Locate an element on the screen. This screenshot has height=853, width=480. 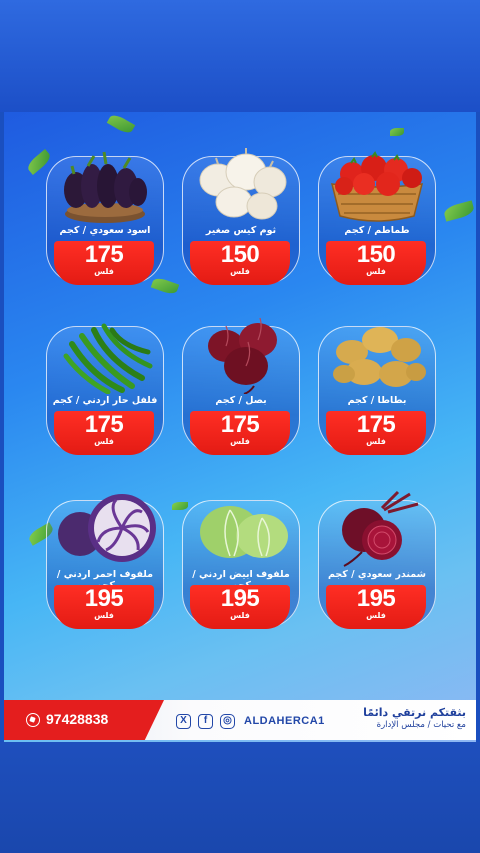
product-card: ثوم كيس صغير 150 فلس is located at coordinates (241, 221).